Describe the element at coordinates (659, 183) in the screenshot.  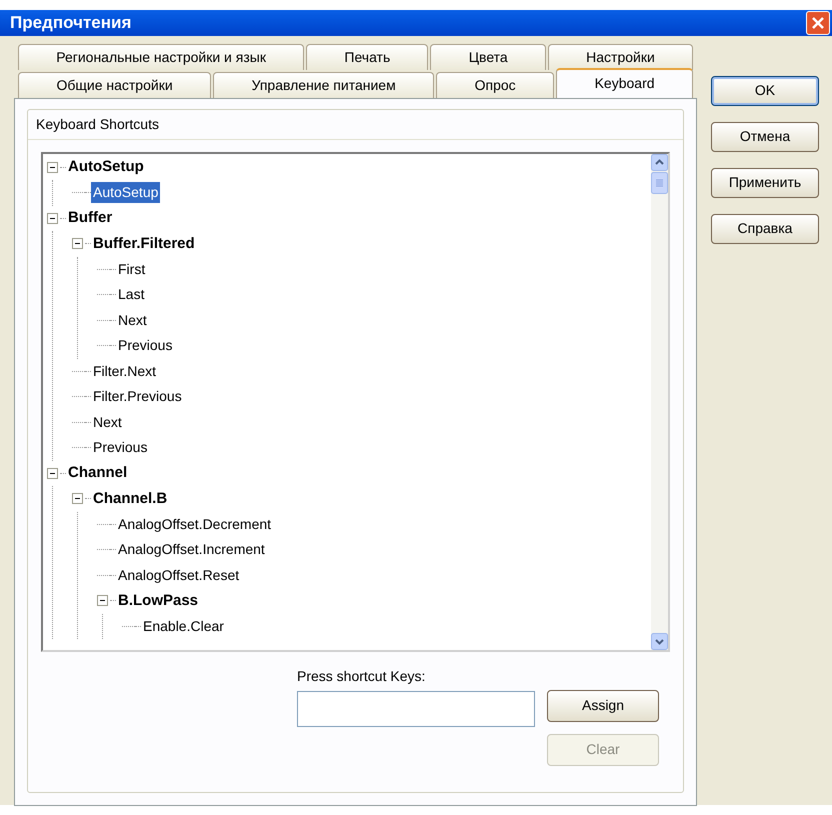
I see `scroll-thumb-icon` at that location.